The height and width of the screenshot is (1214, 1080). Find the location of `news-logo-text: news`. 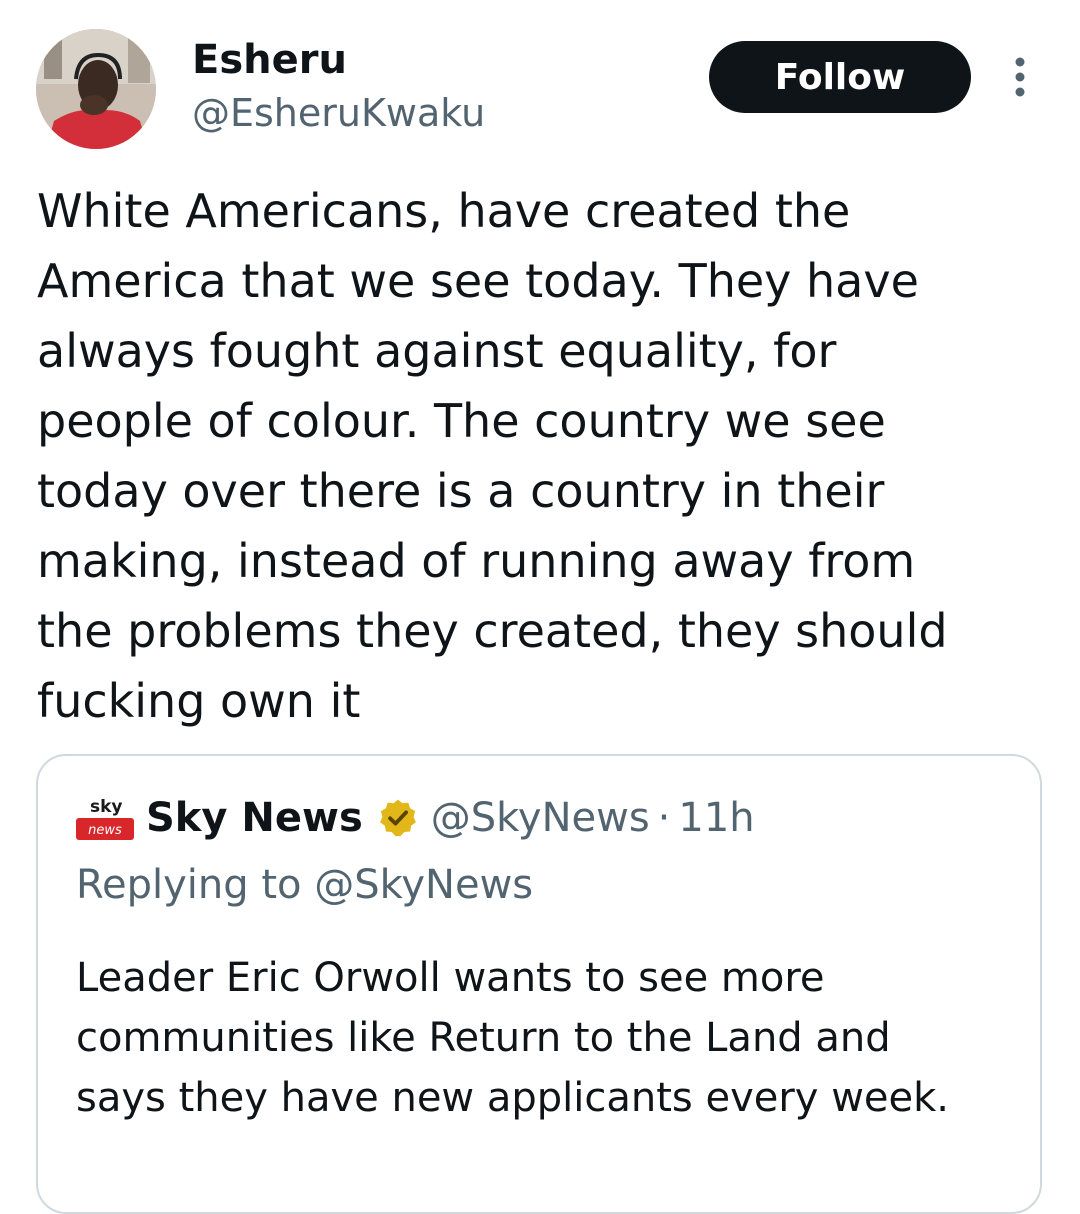

news-logo-text: news is located at coordinates (105, 830).